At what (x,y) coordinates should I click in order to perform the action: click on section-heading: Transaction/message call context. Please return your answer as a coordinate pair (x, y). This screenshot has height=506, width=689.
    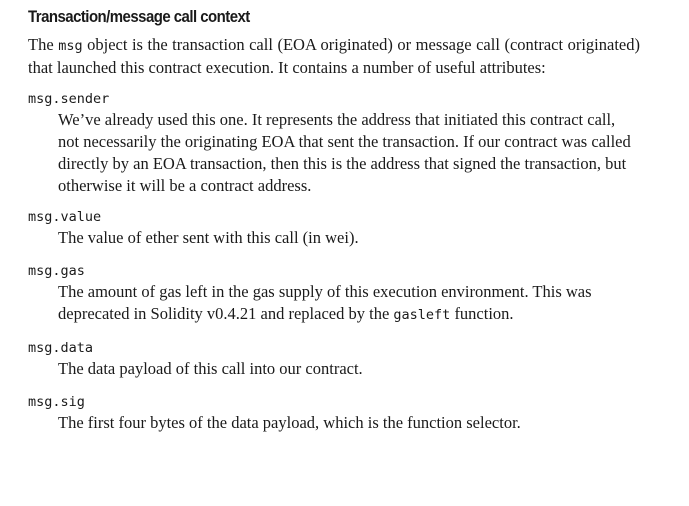
    Looking at the image, I should click on (139, 16).